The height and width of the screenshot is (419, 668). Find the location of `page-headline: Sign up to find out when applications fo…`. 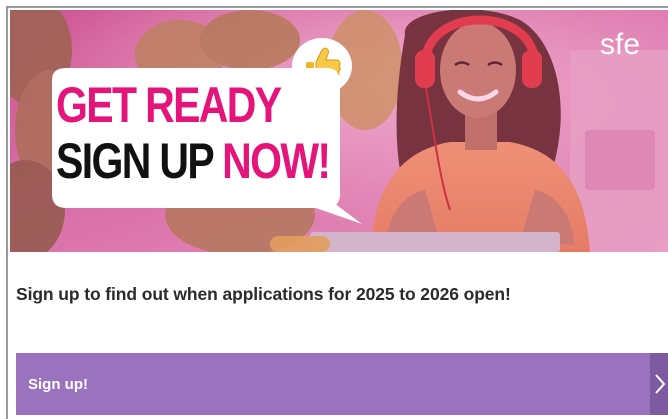

page-headline: Sign up to find out when applications fo… is located at coordinates (263, 294).